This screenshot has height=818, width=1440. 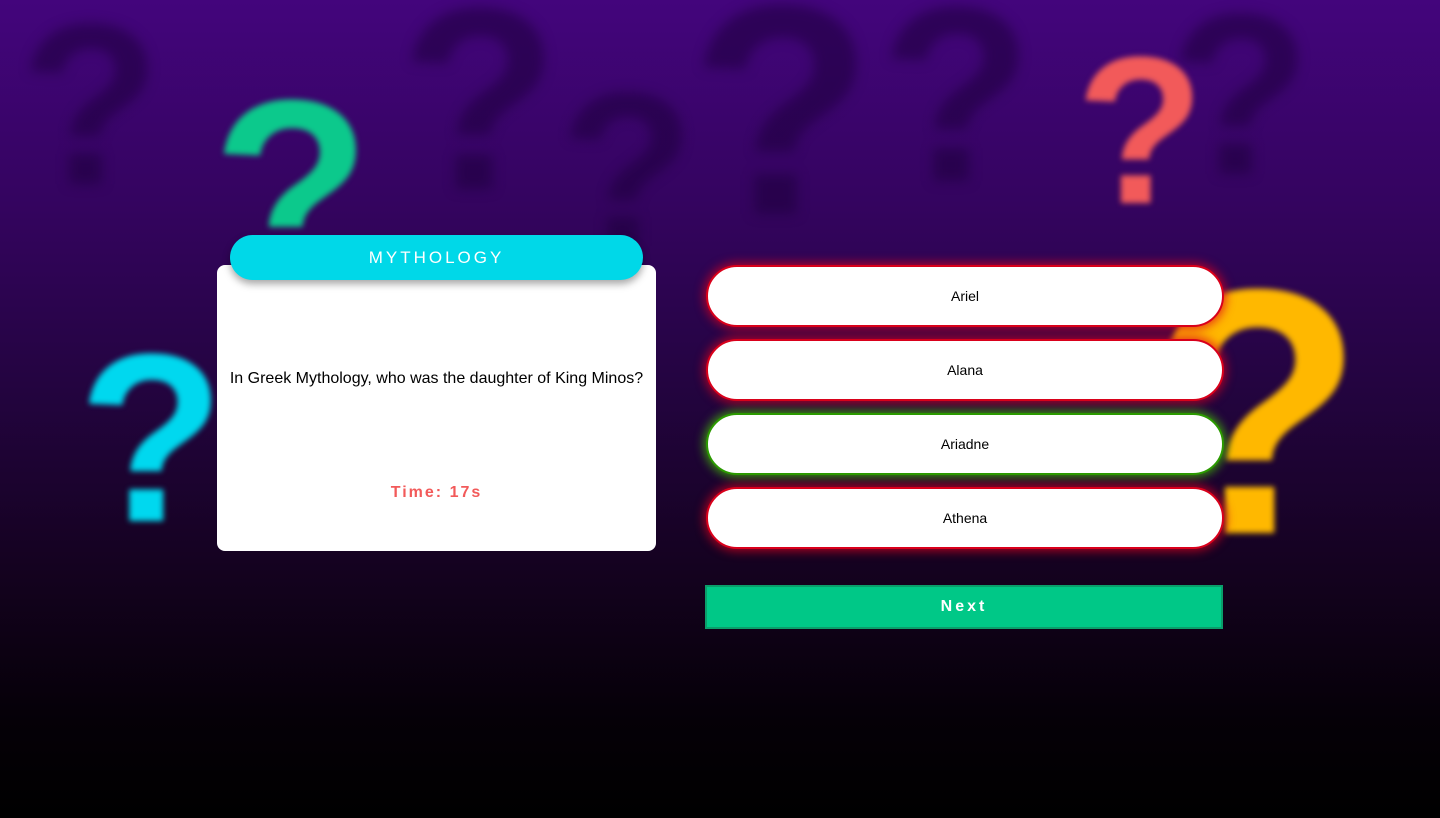 What do you see at coordinates (964, 607) in the screenshot?
I see `next-button: Next` at bounding box center [964, 607].